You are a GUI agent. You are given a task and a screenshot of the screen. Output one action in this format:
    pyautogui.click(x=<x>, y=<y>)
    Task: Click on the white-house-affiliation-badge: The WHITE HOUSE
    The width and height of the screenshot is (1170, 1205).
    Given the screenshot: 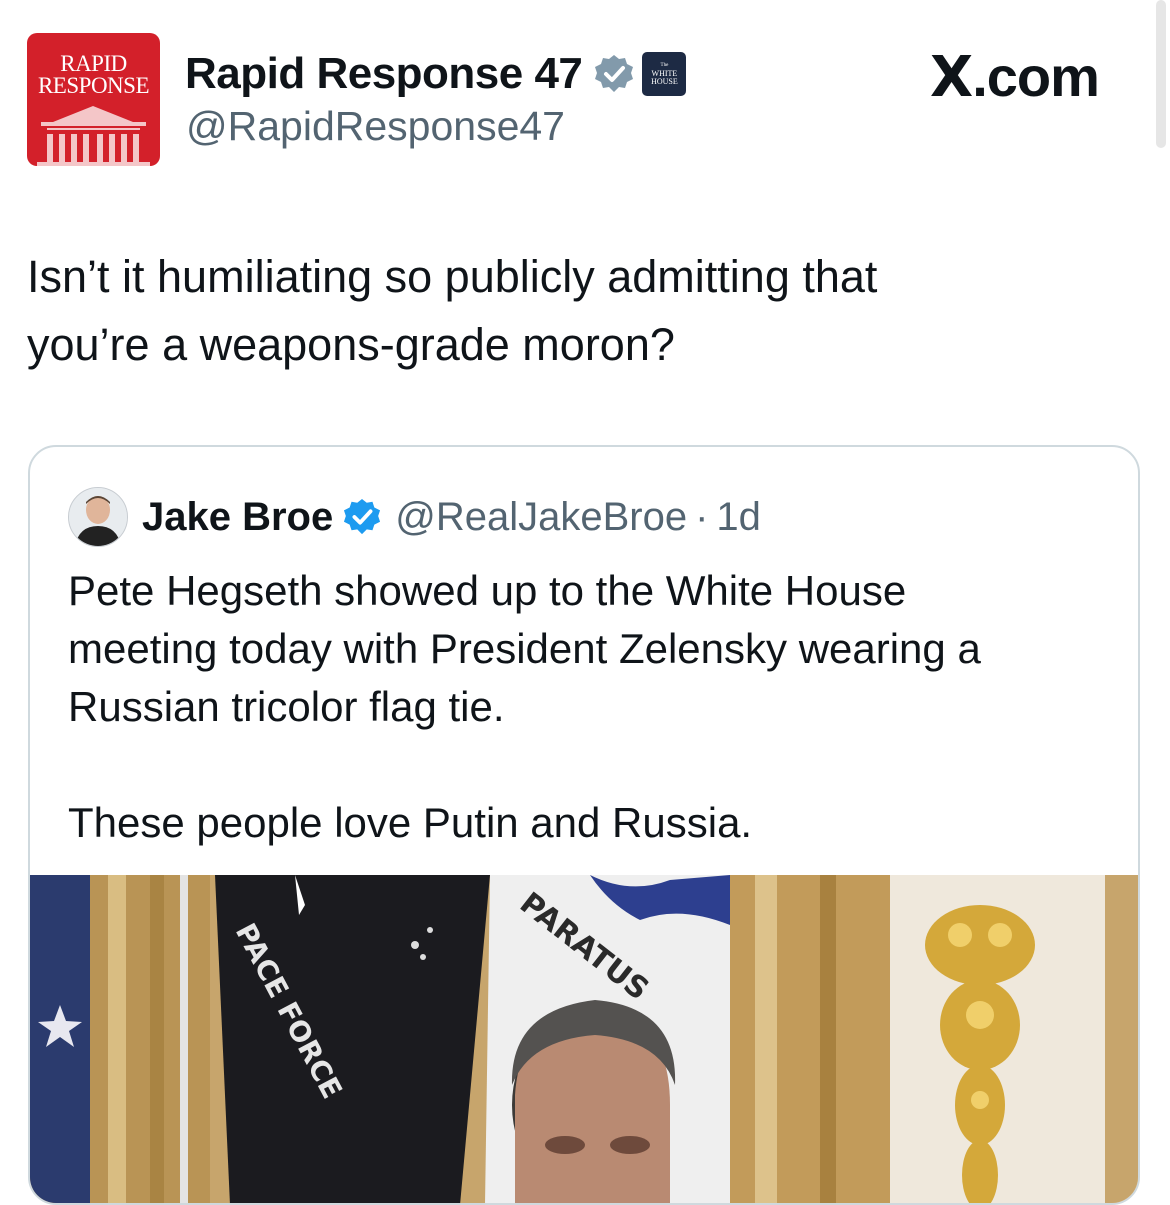 What is the action you would take?
    pyautogui.click(x=664, y=74)
    